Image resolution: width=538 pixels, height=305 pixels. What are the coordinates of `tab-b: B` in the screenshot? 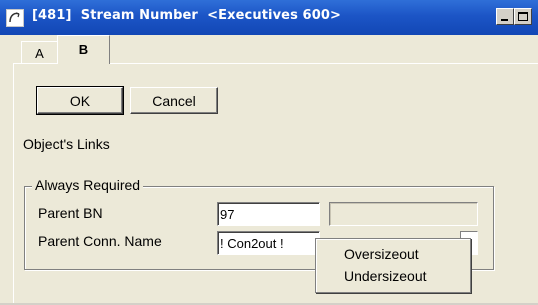 It's located at (83, 49).